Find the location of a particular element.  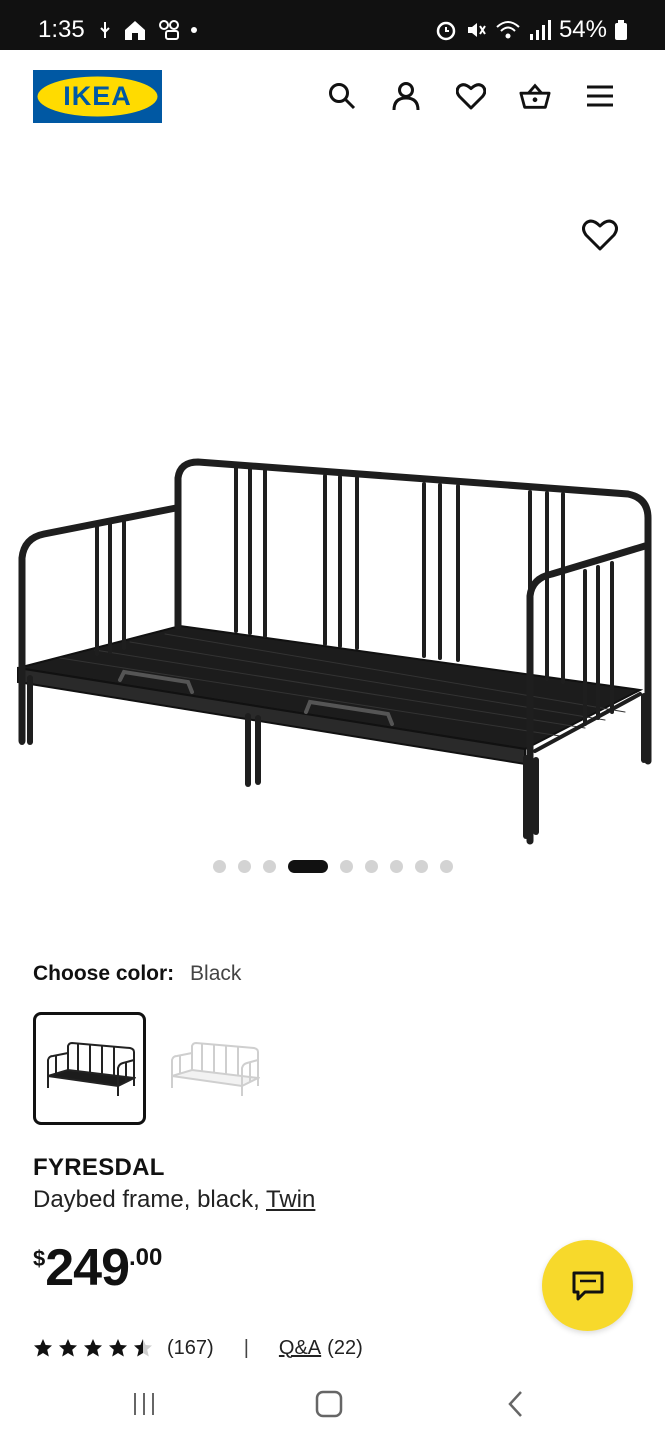

black-daybed-thumbnail is located at coordinates (89, 1068).